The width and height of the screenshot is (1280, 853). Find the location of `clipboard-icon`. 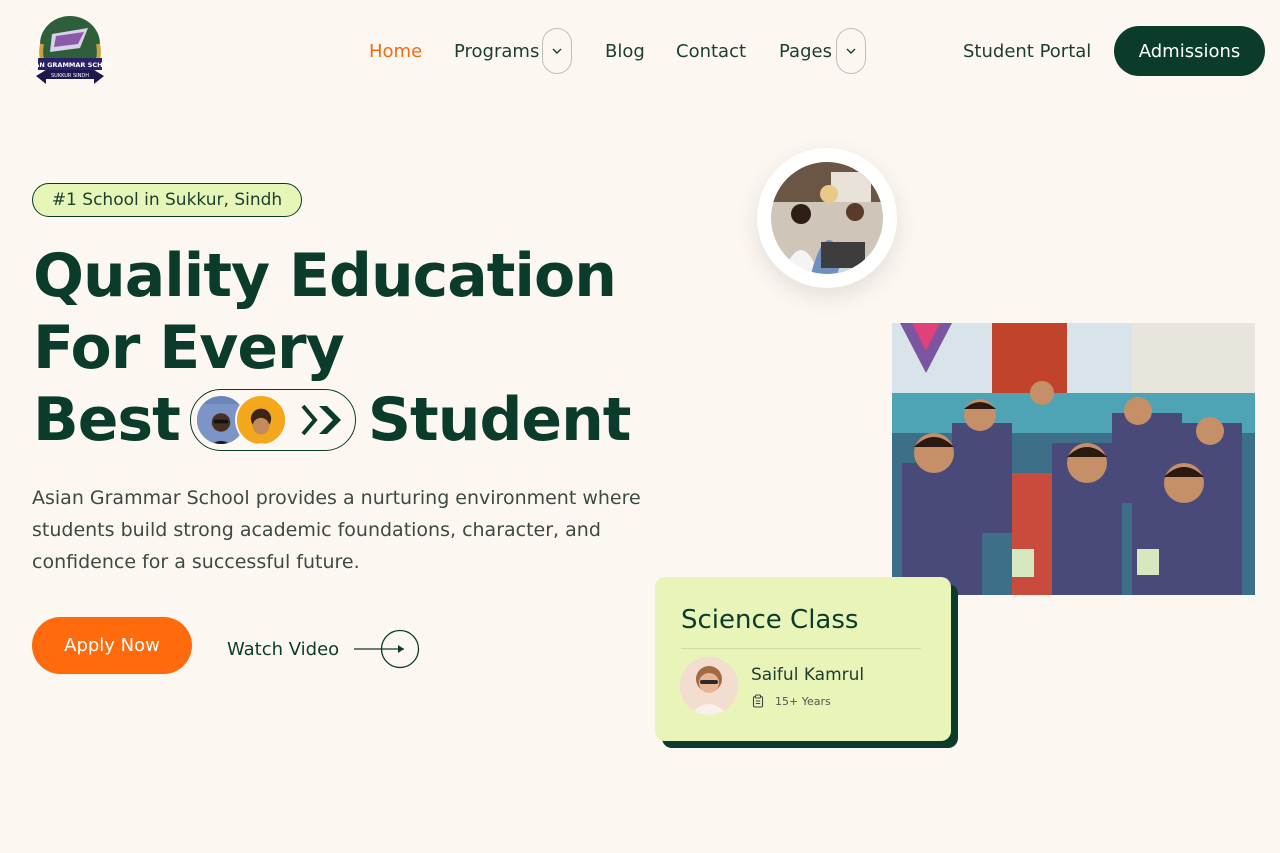

clipboard-icon is located at coordinates (758, 701).